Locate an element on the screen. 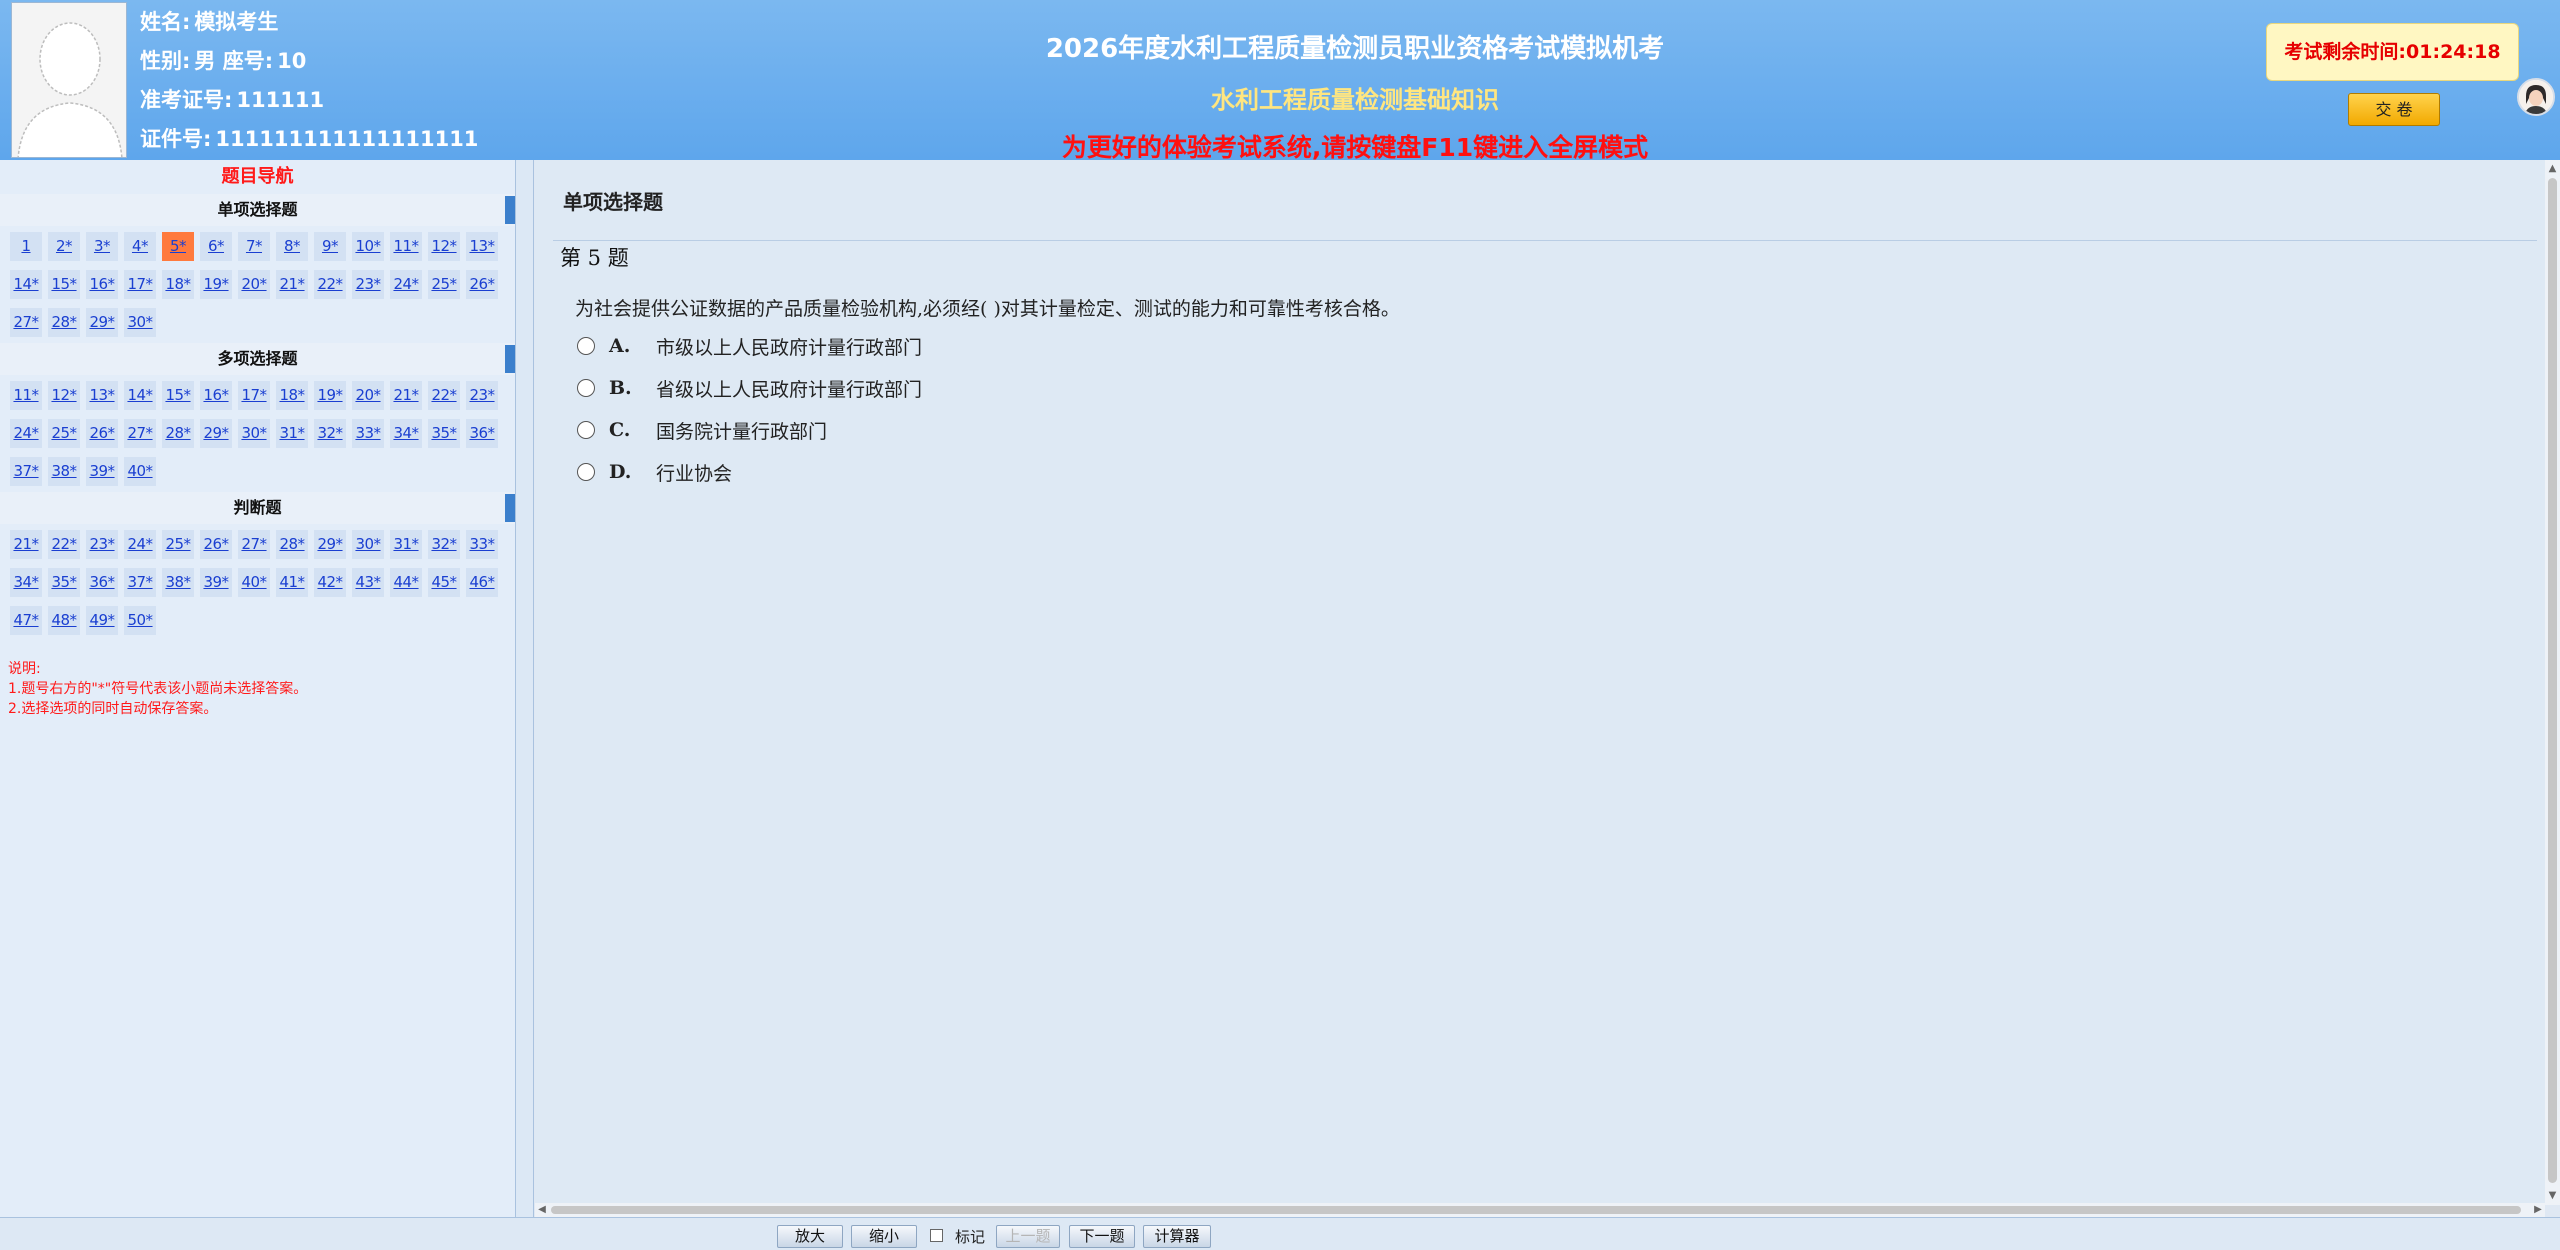 The height and width of the screenshot is (1250, 2560). option-d: D. 行业协会 is located at coordinates (654, 472).